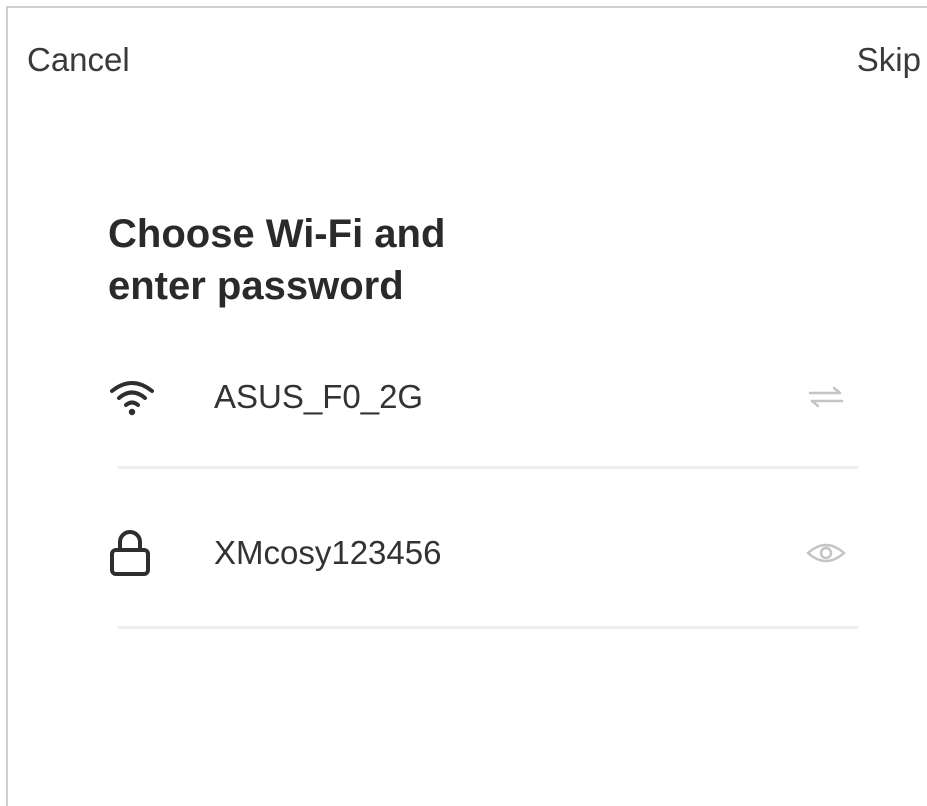 This screenshot has height=806, width=927. I want to click on page-title-line-1: Choose Wi-Fi and, so click(277, 234).